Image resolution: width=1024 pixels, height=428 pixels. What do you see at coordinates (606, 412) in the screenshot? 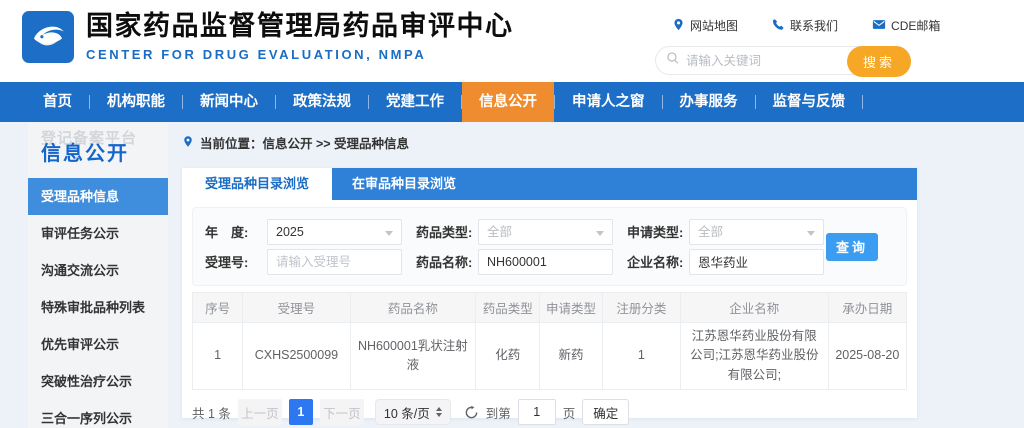
I see `confirm-button: 确定` at bounding box center [606, 412].